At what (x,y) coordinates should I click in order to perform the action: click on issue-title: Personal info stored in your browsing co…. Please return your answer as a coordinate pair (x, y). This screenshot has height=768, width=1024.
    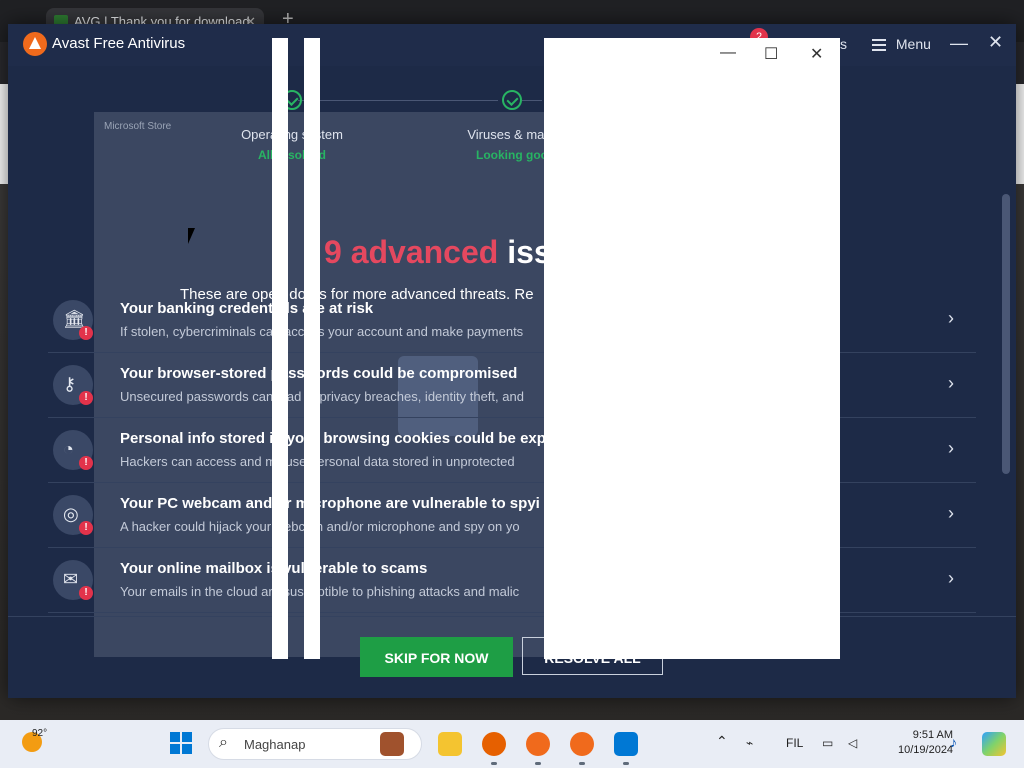
    Looking at the image, I should click on (333, 438).